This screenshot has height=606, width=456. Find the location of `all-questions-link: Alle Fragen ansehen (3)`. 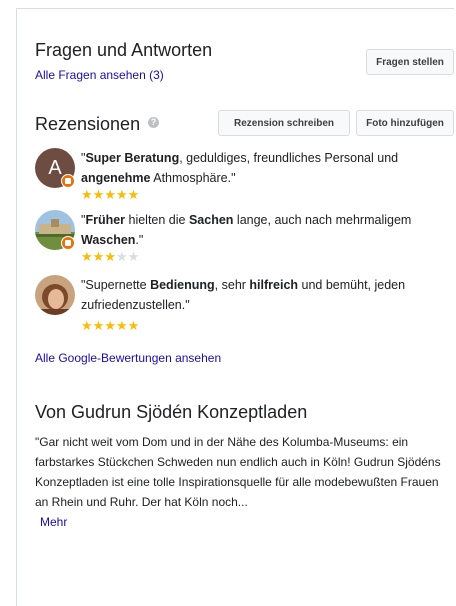

all-questions-link: Alle Fragen ansehen (3) is located at coordinates (99, 75).